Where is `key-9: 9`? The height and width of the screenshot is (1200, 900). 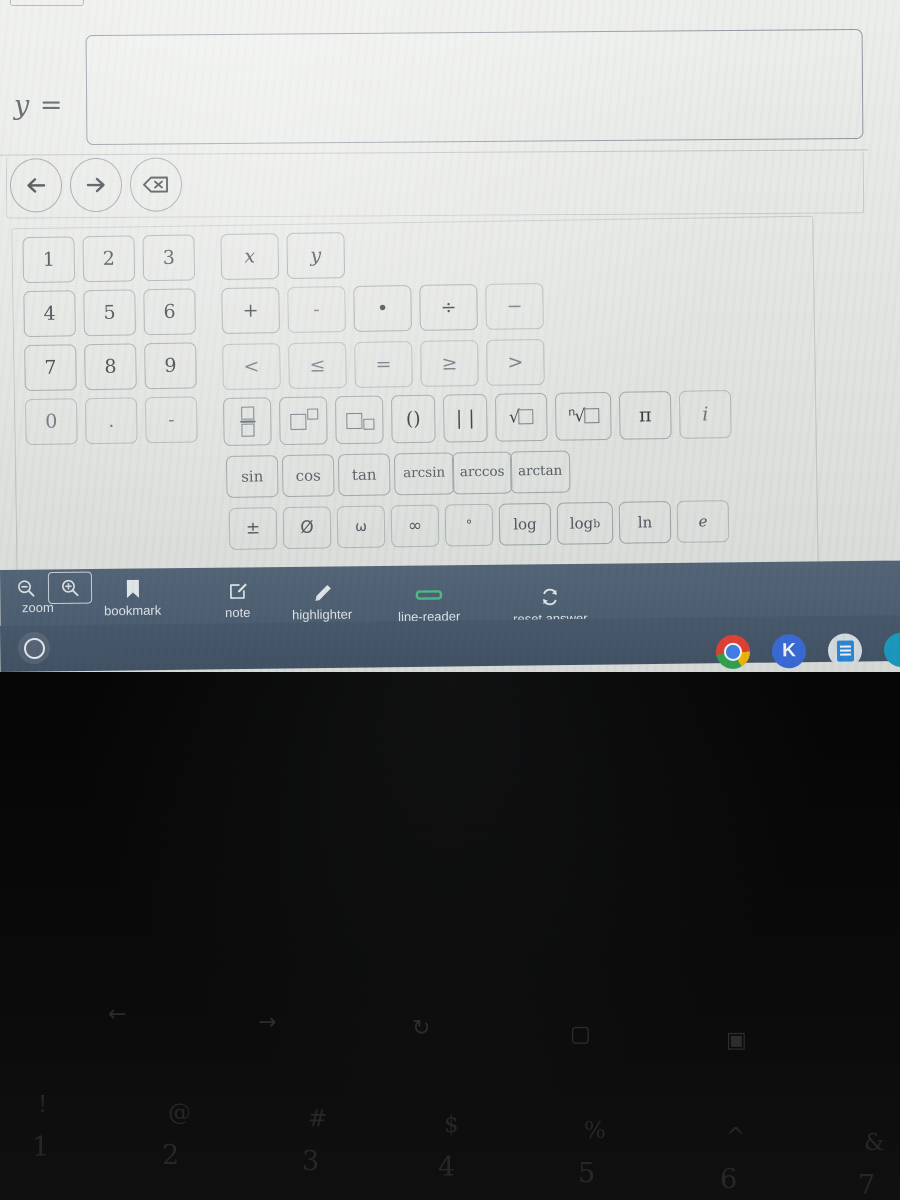 key-9: 9 is located at coordinates (170, 366).